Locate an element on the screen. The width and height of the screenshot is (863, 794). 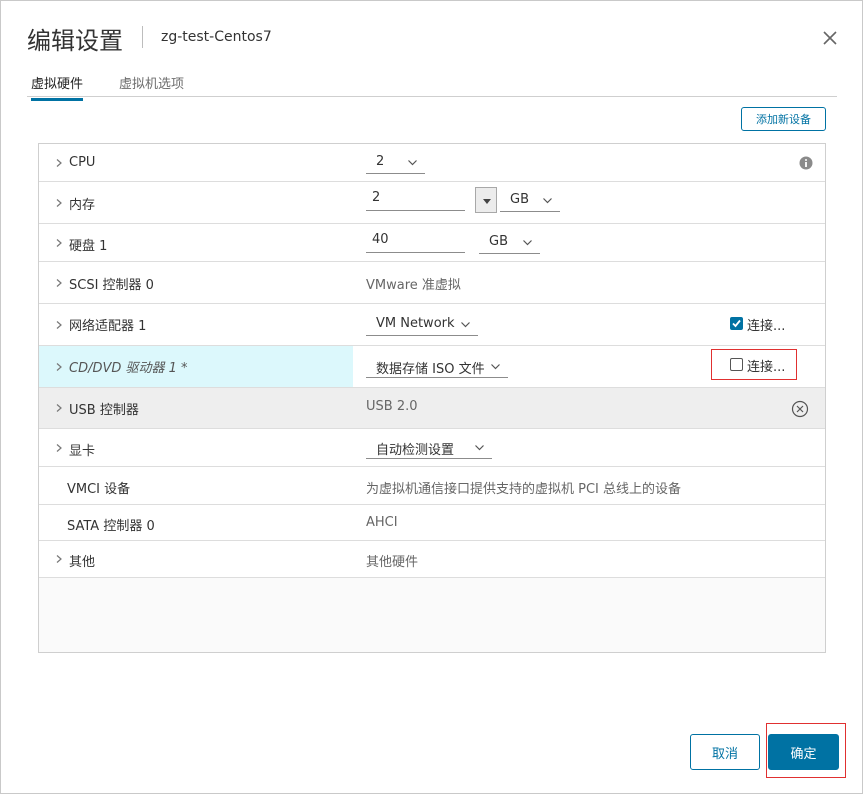
row-scsi-controller: SCSI 控制器 0 VMware 准虚拟 is located at coordinates (432, 283).